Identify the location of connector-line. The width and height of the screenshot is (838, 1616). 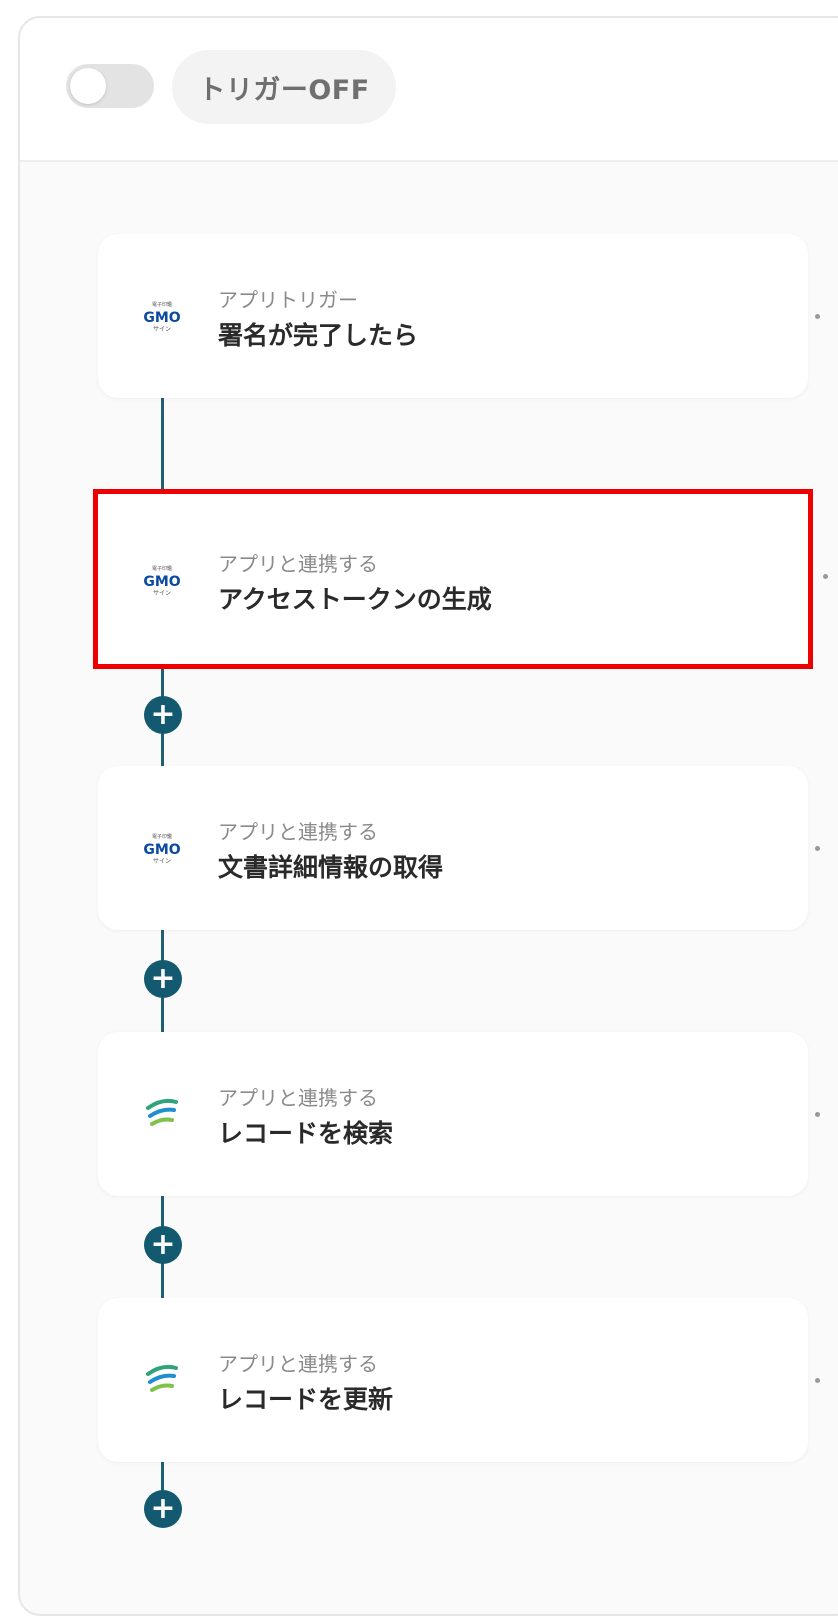
(162, 451).